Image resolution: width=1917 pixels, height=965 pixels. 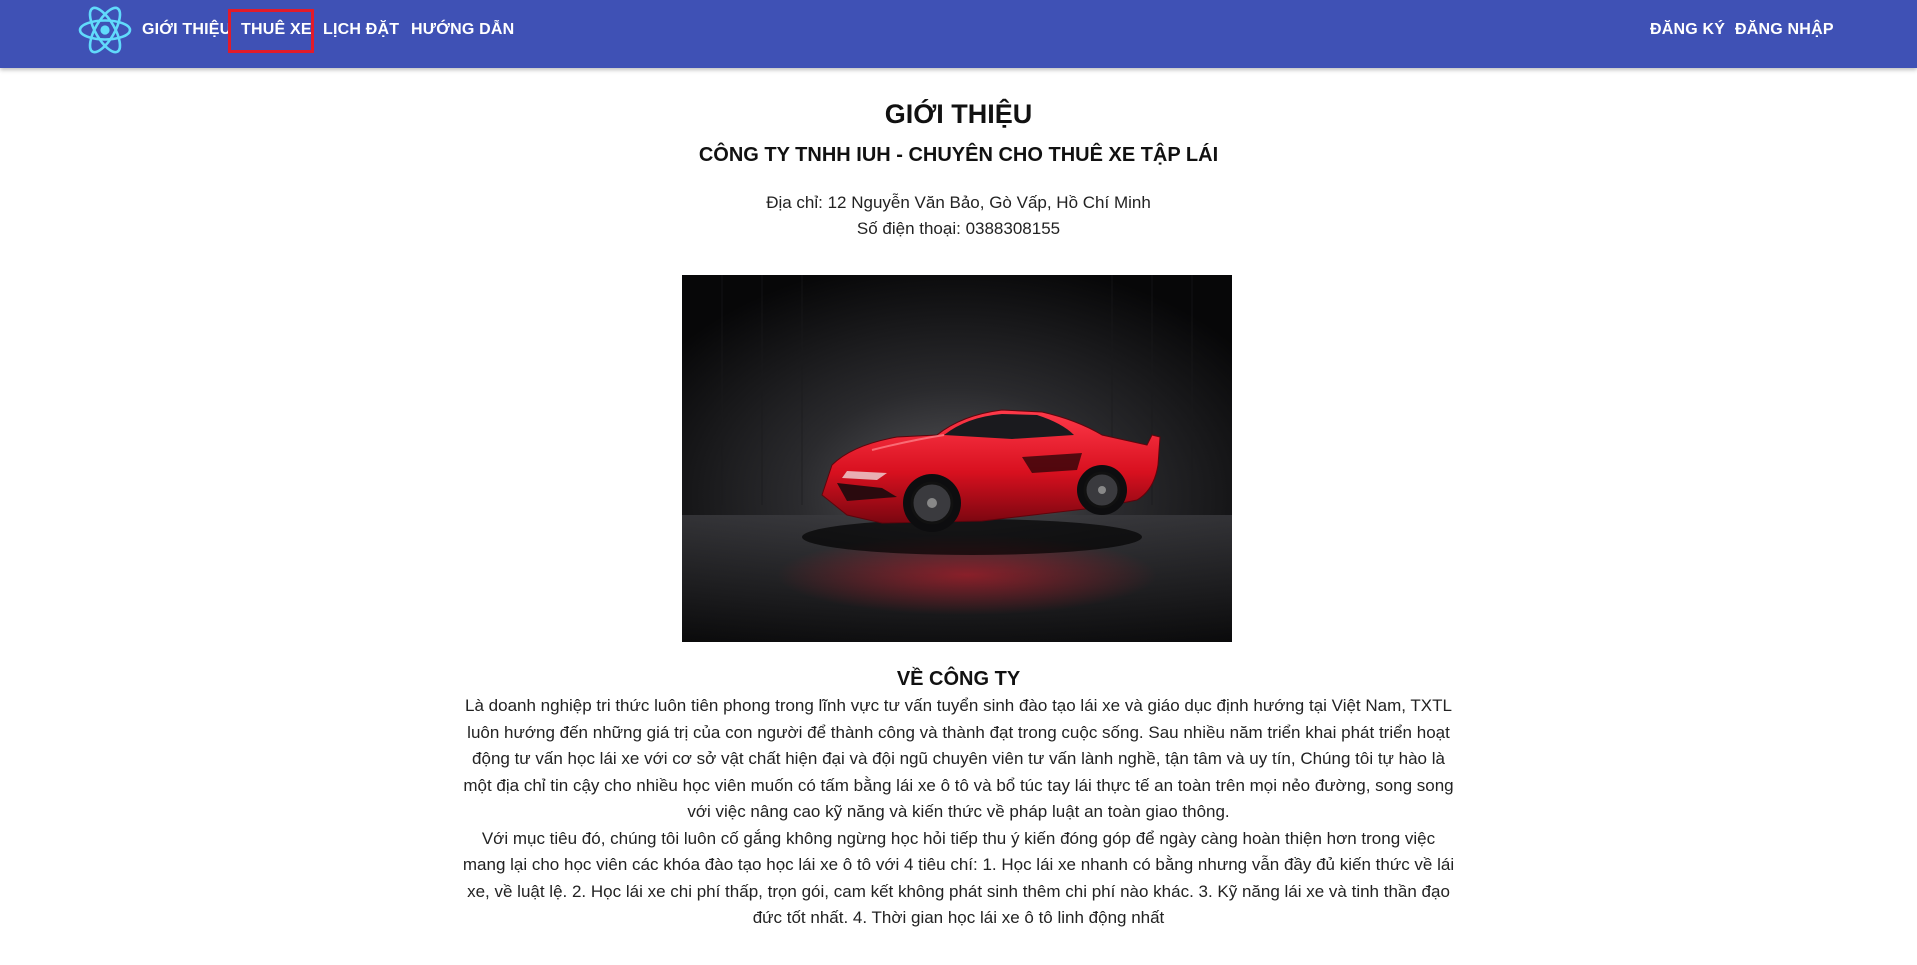 What do you see at coordinates (958, 679) in the screenshot?
I see `about-title: VỀ CÔNG TY` at bounding box center [958, 679].